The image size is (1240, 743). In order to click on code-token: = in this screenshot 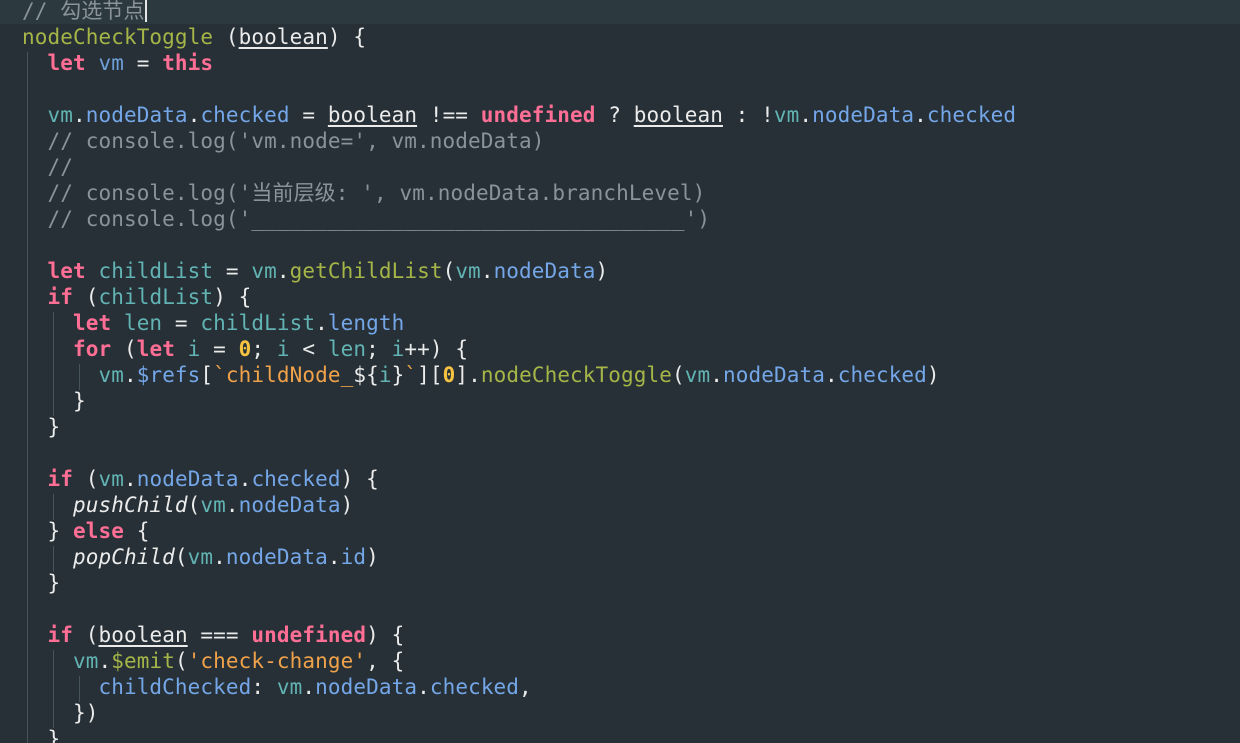, I will do `click(143, 63)`.